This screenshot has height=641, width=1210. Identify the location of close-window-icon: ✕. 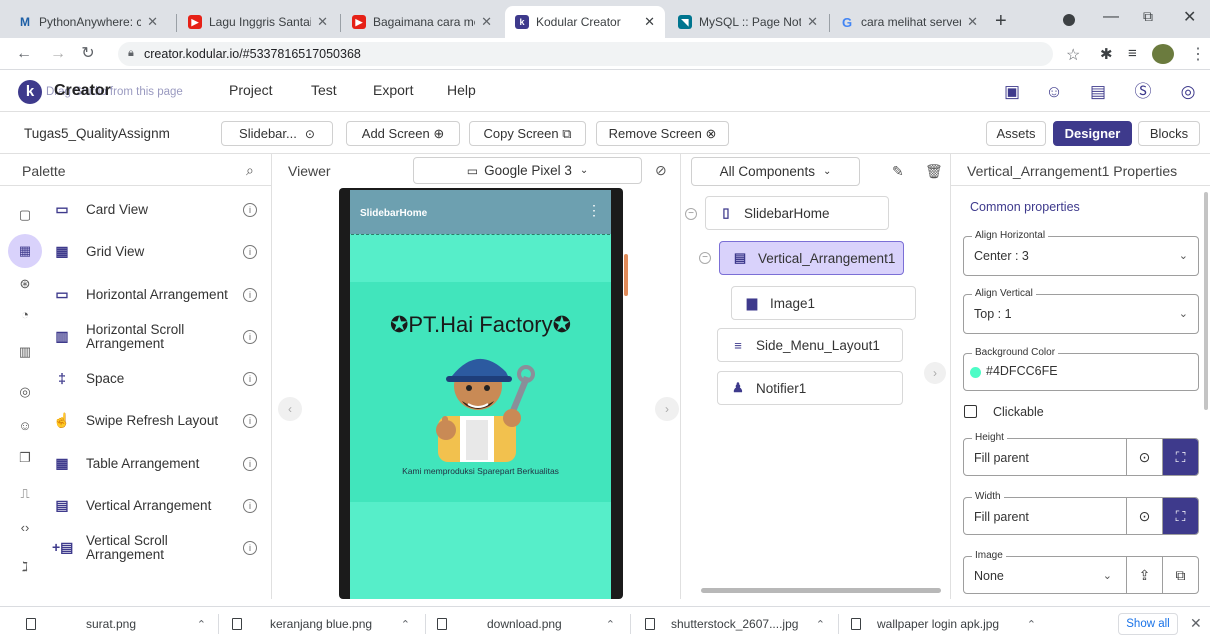
(1189, 17).